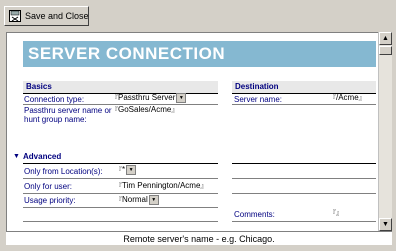  I want to click on usage-priority-field: 『Normal ▼, so click(137, 200).